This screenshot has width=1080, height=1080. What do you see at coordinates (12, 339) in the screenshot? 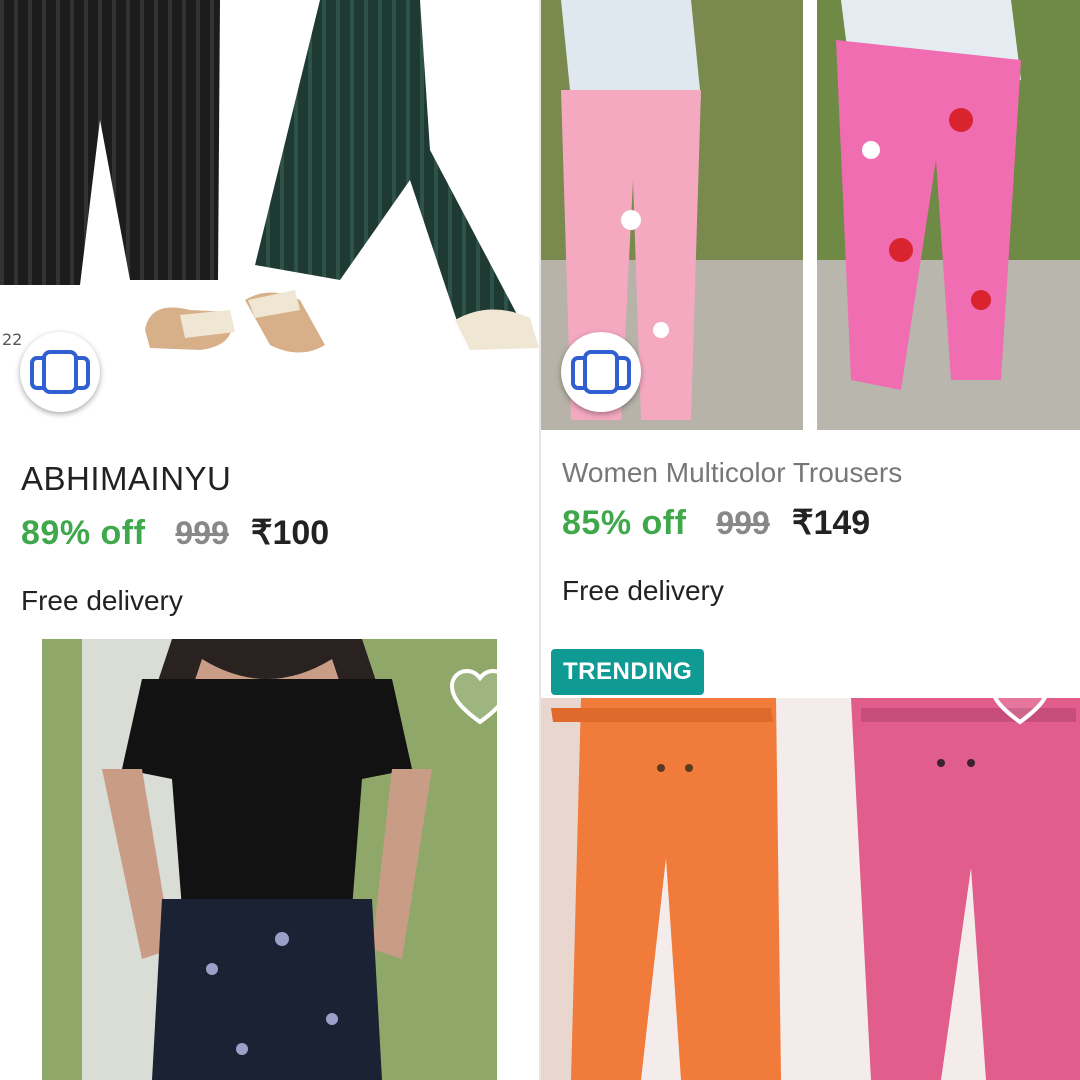
I see `svg-text: 22` at bounding box center [12, 339].